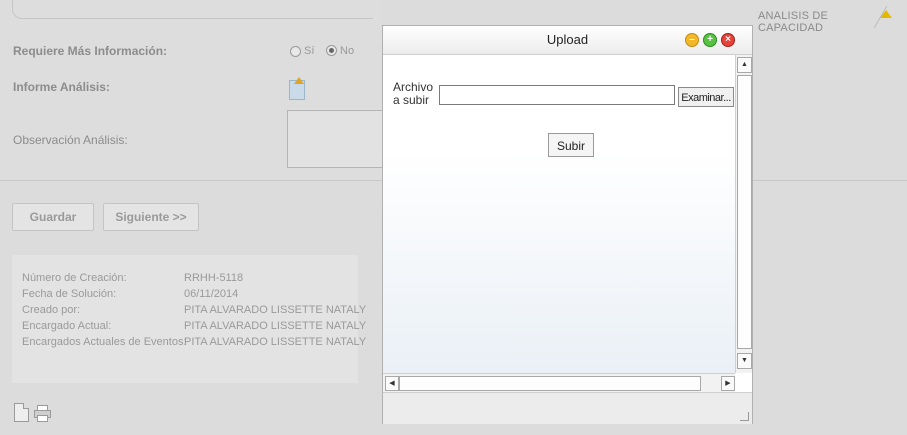 The width and height of the screenshot is (907, 435). I want to click on info-label: Encargado Actual:, so click(67, 326).